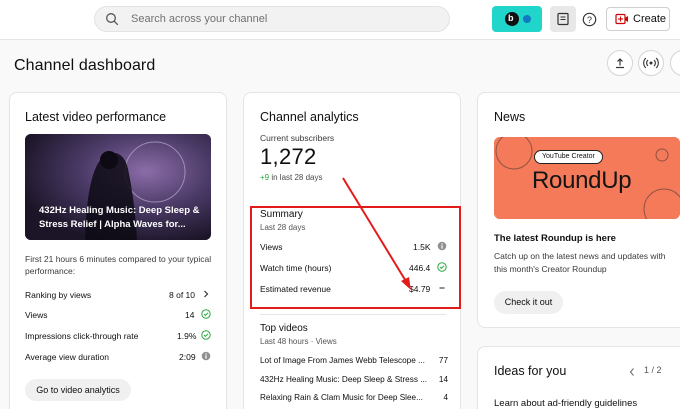 The width and height of the screenshot is (680, 409). What do you see at coordinates (120, 358) in the screenshot?
I see `metric-row-avg-duration: Average view duration 2:09` at bounding box center [120, 358].